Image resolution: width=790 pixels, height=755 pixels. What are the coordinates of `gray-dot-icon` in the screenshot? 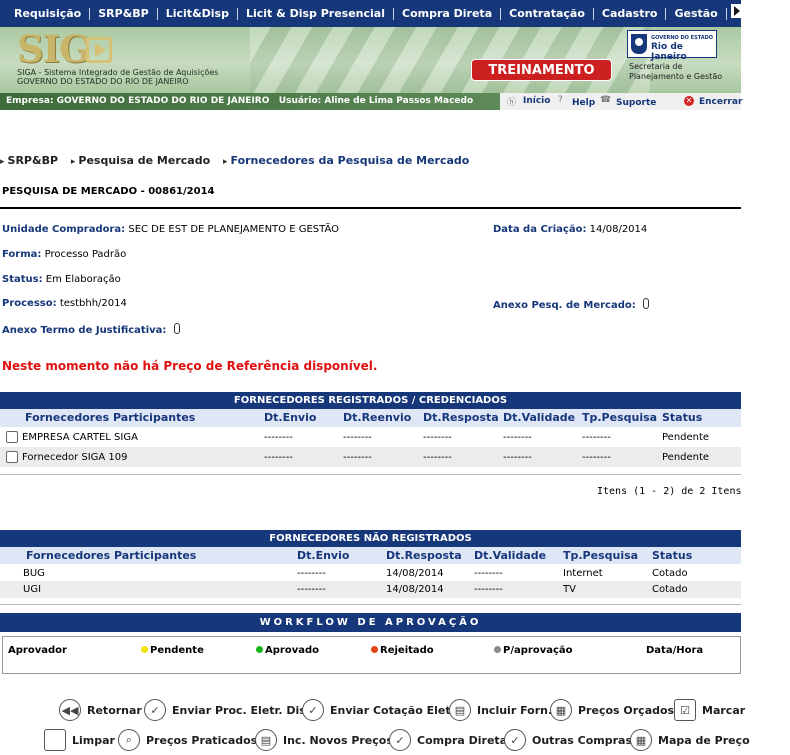 It's located at (497, 649).